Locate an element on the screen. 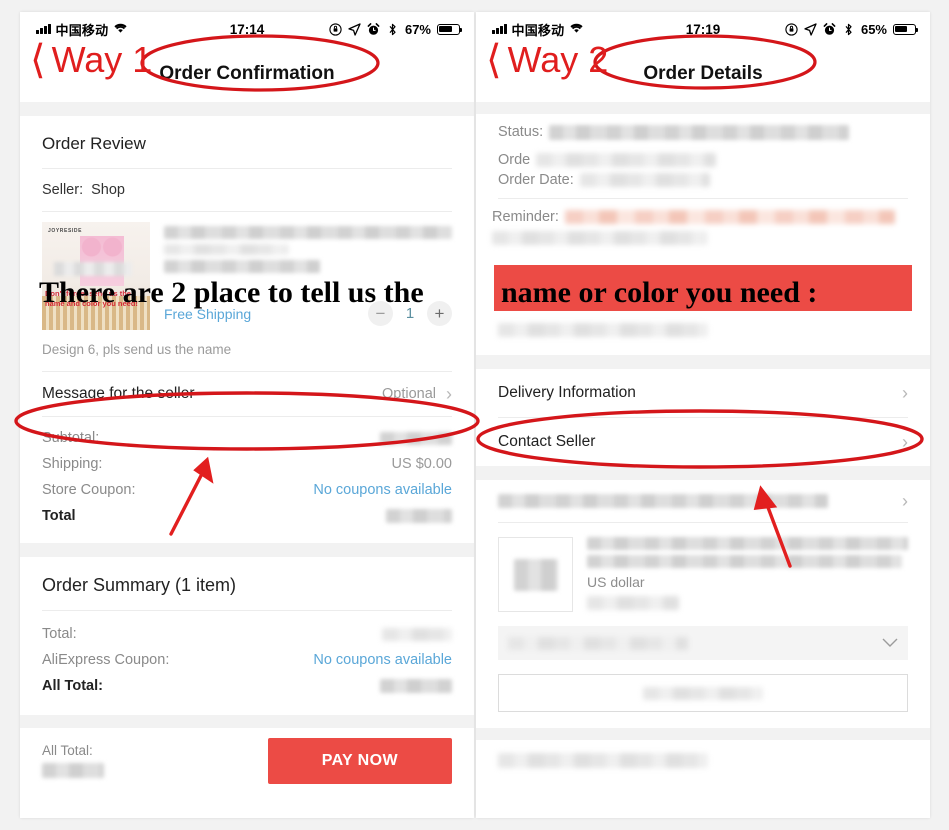 The width and height of the screenshot is (949, 830). annotation-way1-text: Way 1 is located at coordinates (102, 59).